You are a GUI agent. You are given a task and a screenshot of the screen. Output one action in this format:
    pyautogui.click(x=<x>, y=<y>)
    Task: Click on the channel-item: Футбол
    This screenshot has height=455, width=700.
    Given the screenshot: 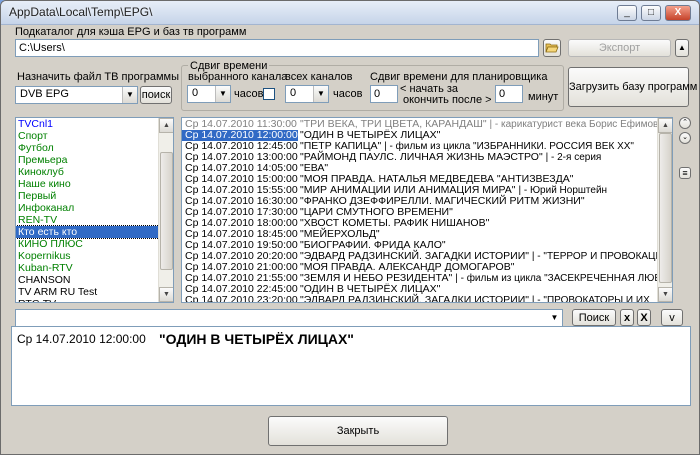 What is the action you would take?
    pyautogui.click(x=94, y=148)
    